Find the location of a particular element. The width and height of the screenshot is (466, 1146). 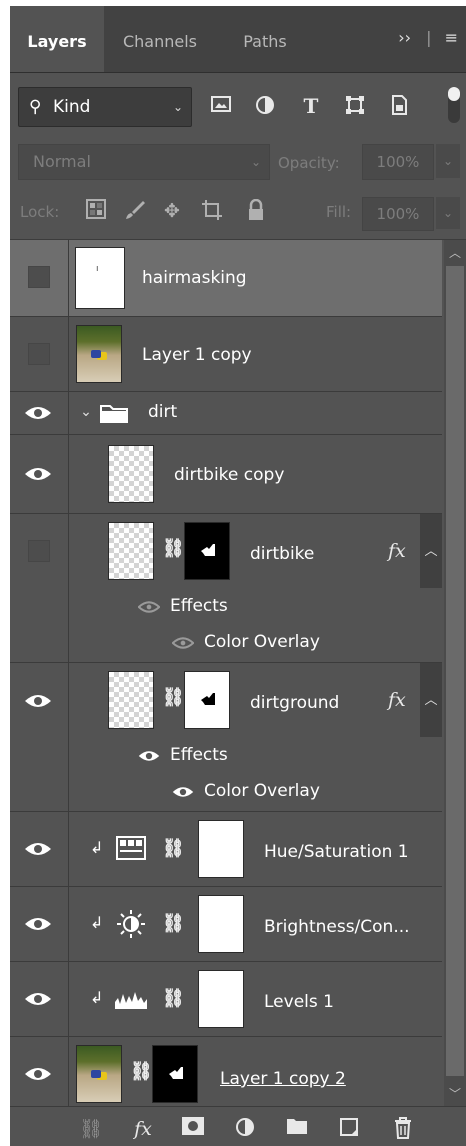

type-filter-icon: T is located at coordinates (311, 106).